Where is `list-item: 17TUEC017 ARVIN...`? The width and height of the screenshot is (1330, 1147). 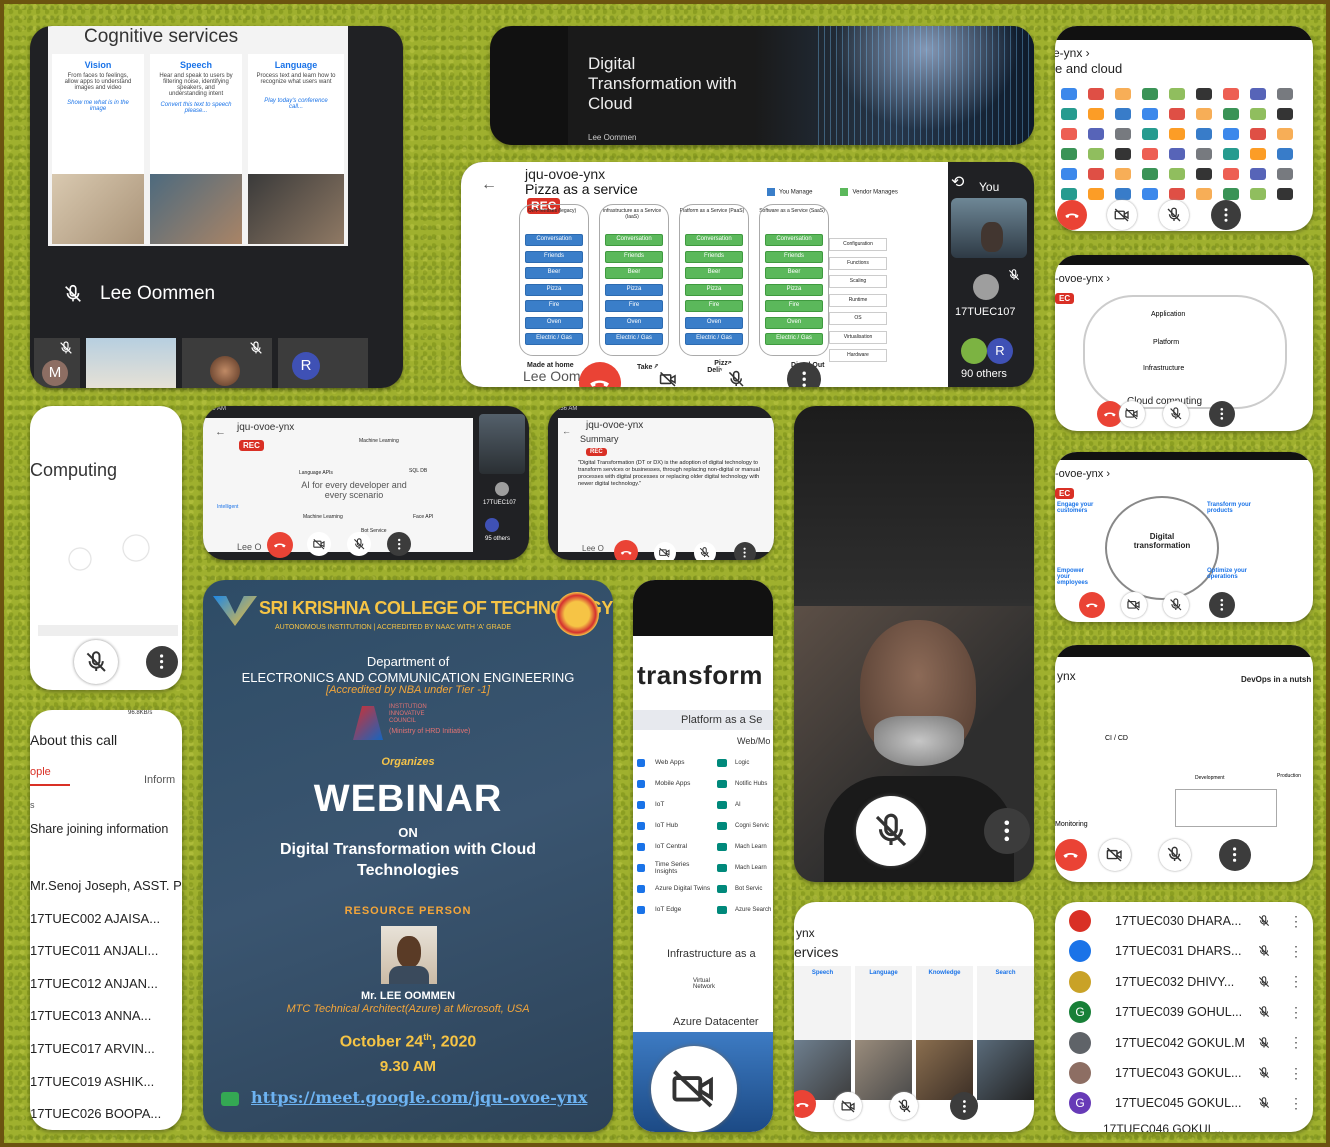
list-item: 17TUEC017 ARVIN... is located at coordinates (106, 1048).